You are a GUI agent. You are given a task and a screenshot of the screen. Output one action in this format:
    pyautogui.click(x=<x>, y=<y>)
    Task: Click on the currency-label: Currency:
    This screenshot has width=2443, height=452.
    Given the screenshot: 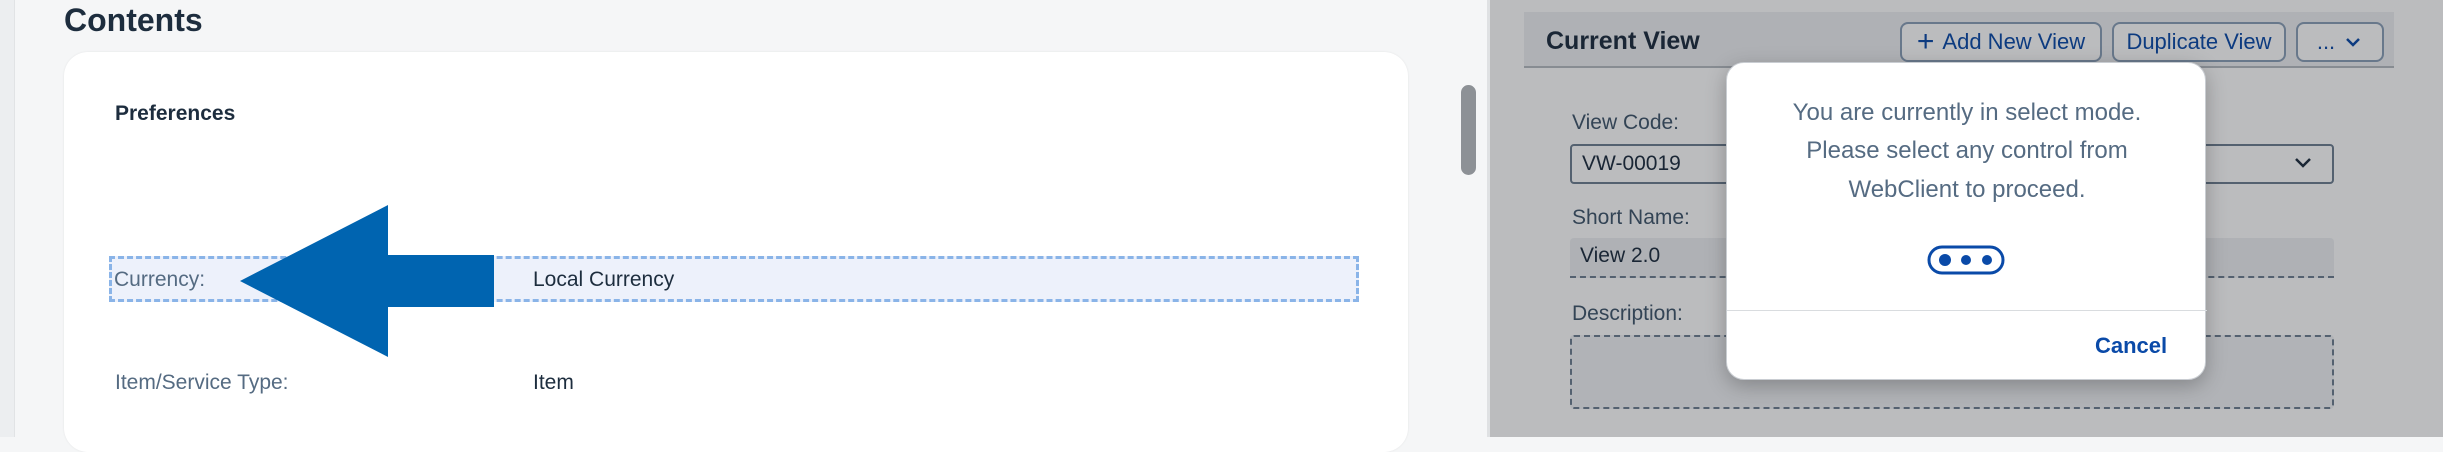 What is the action you would take?
    pyautogui.click(x=160, y=279)
    